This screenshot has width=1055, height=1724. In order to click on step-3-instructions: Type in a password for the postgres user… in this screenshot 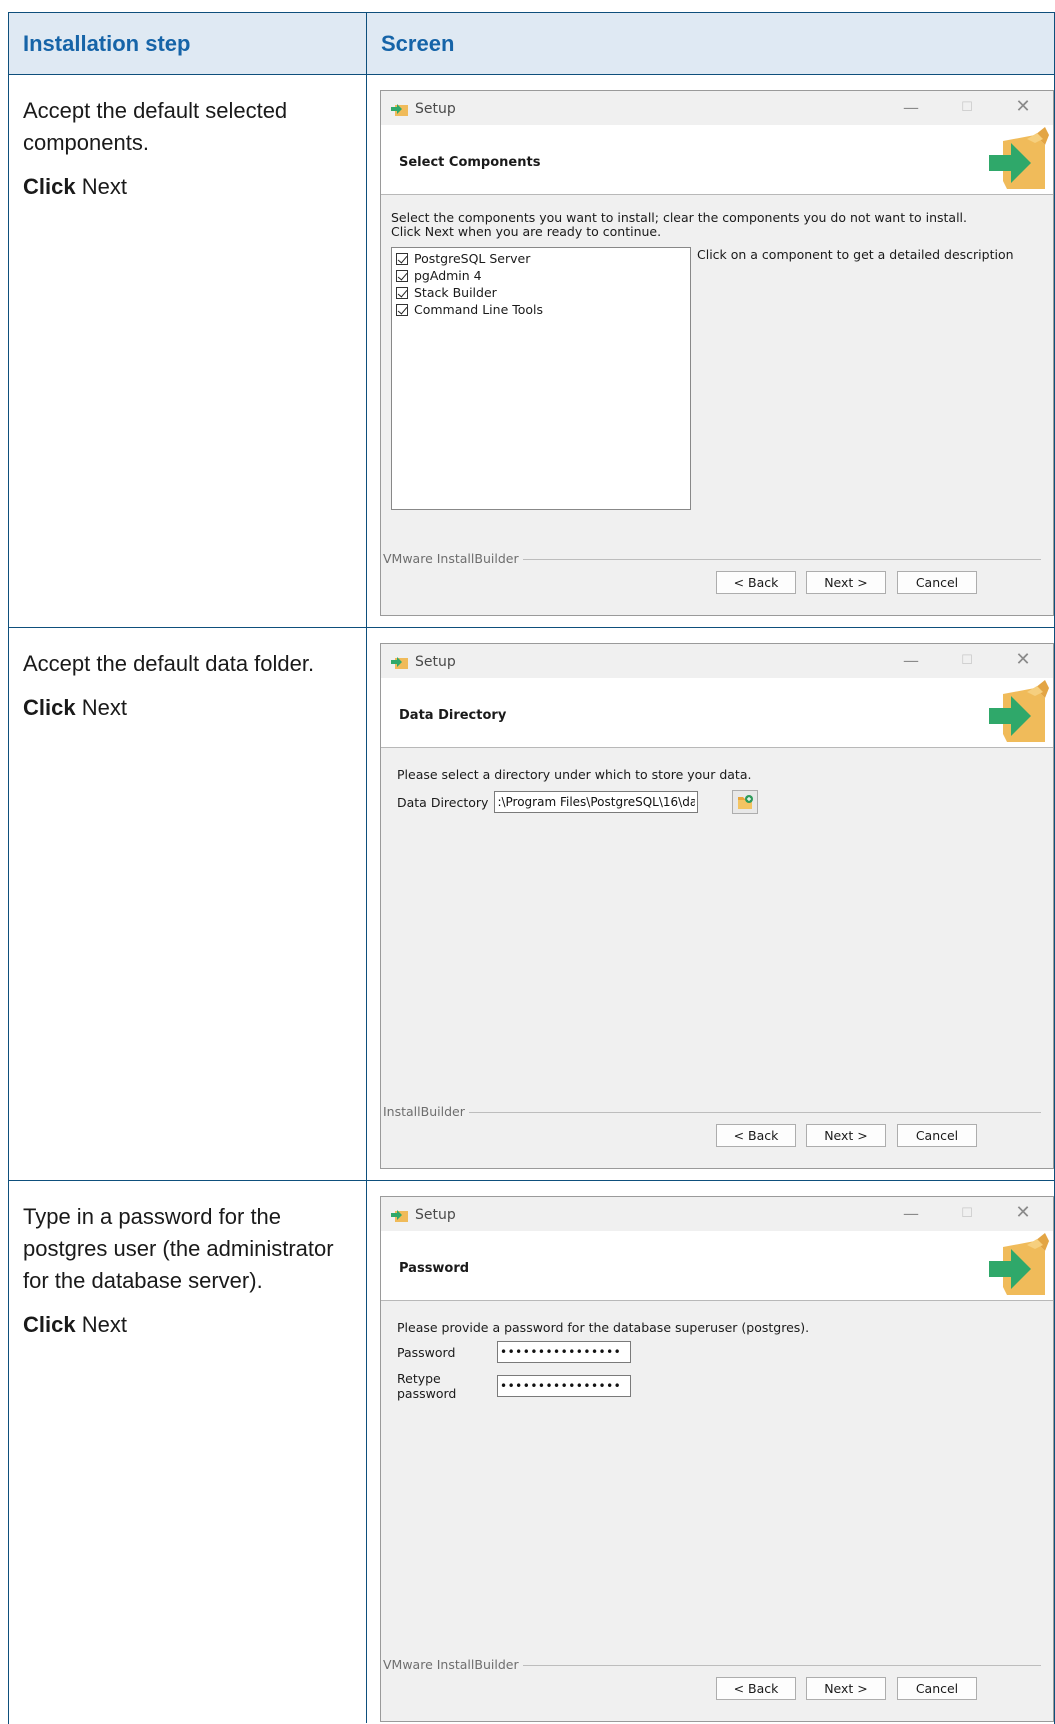, I will do `click(188, 1452)`.